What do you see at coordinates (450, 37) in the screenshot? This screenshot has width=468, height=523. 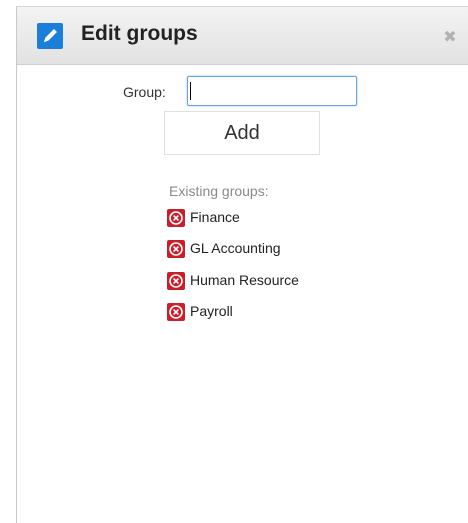 I see `close-icon: ✖` at bounding box center [450, 37].